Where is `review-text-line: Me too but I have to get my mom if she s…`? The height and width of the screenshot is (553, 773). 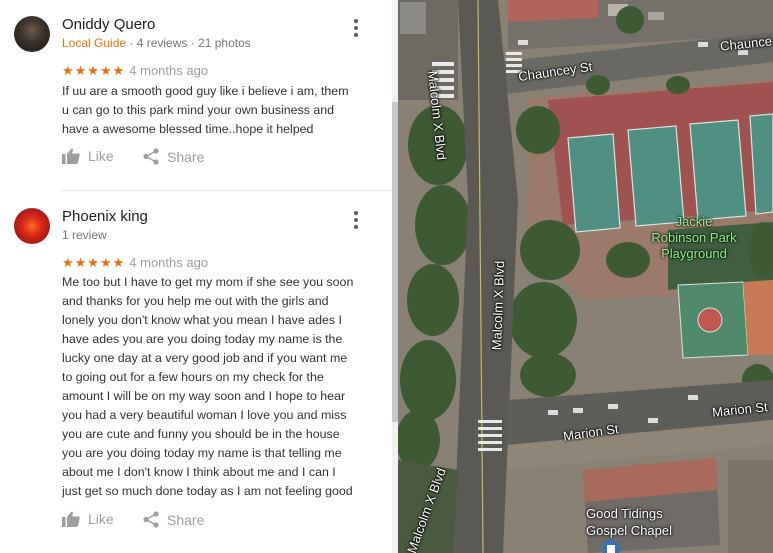 review-text-line: Me too but I have to get my mom if she s… is located at coordinates (208, 282).